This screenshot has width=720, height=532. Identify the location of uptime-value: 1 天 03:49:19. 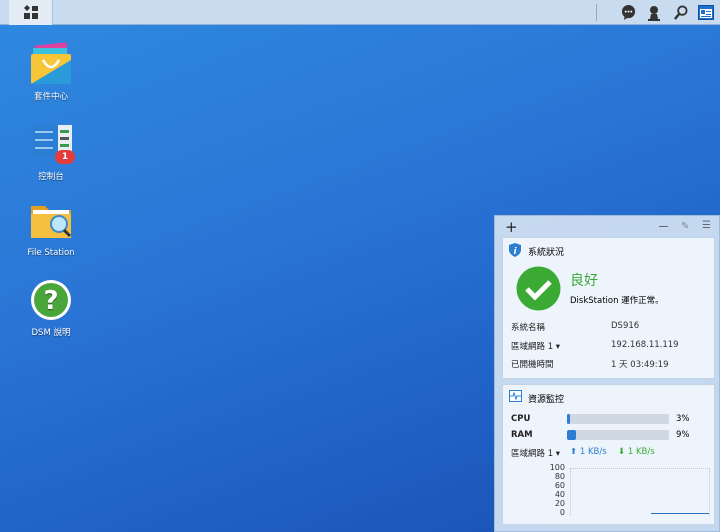
(640, 365).